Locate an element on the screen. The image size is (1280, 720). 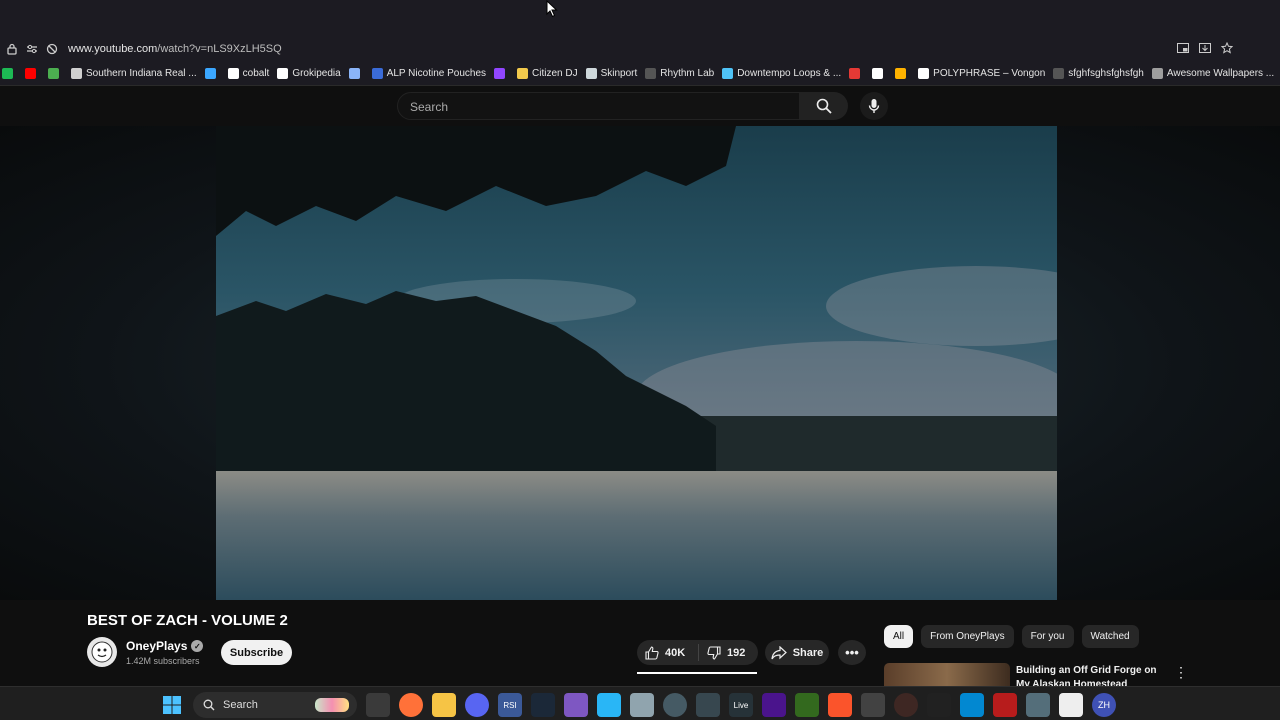
subscriber-count: 1.42M subscribers is located at coordinates (163, 661).